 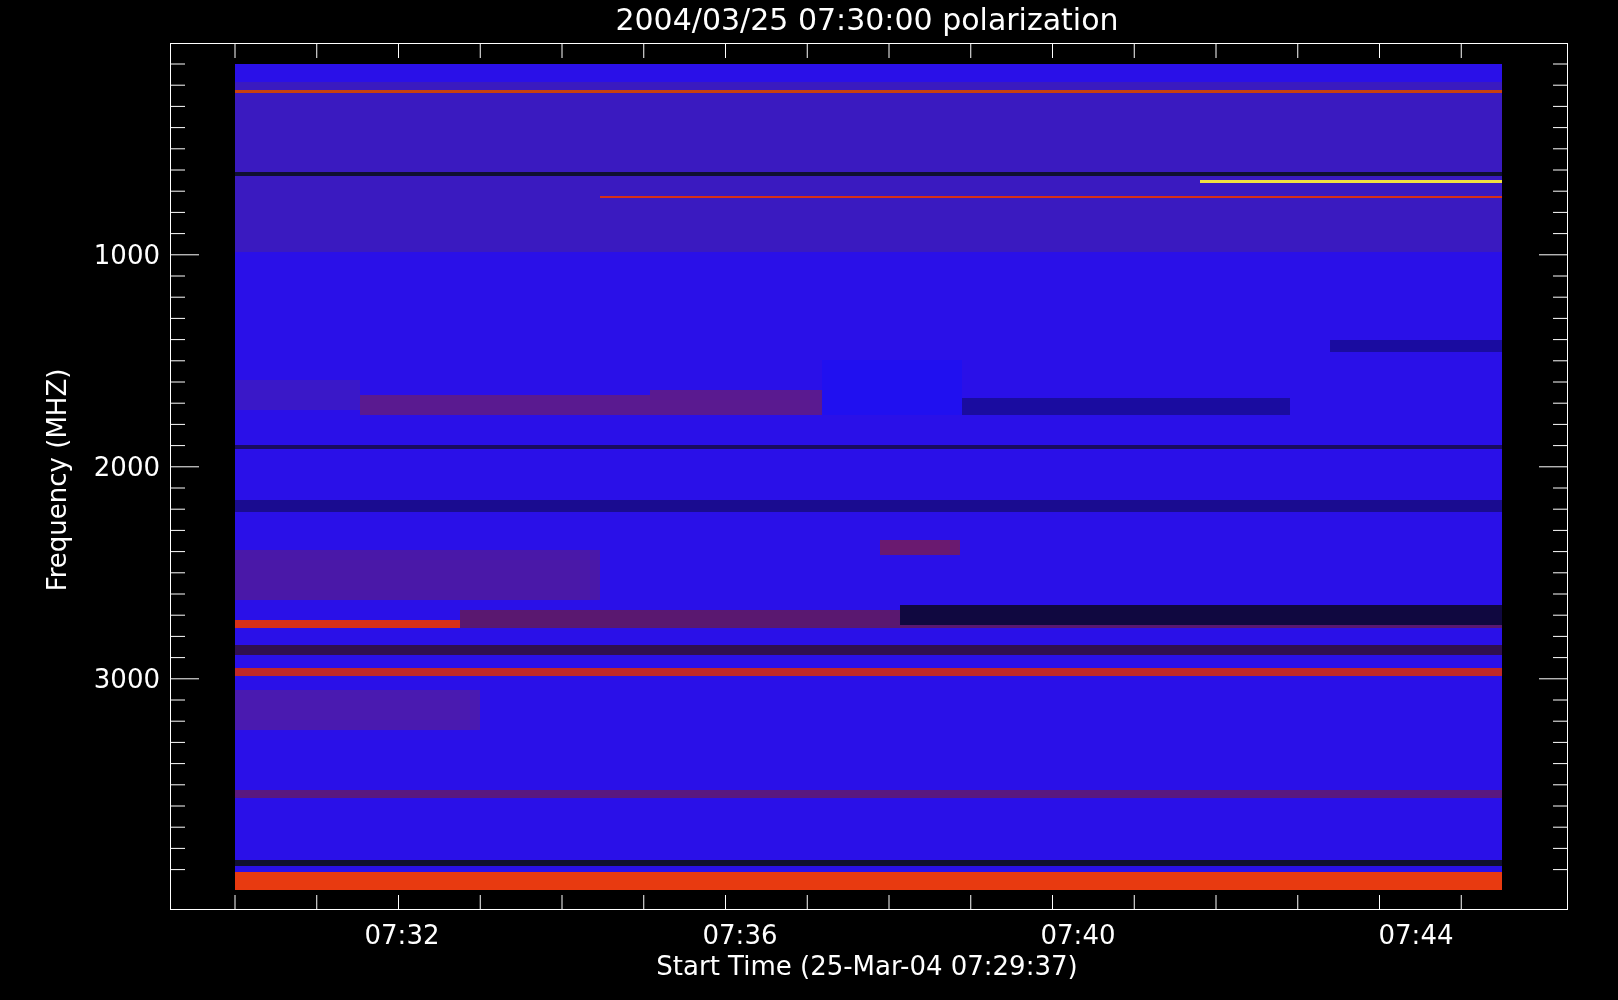 What do you see at coordinates (126, 255) in the screenshot?
I see `axis-tick-label: 1000` at bounding box center [126, 255].